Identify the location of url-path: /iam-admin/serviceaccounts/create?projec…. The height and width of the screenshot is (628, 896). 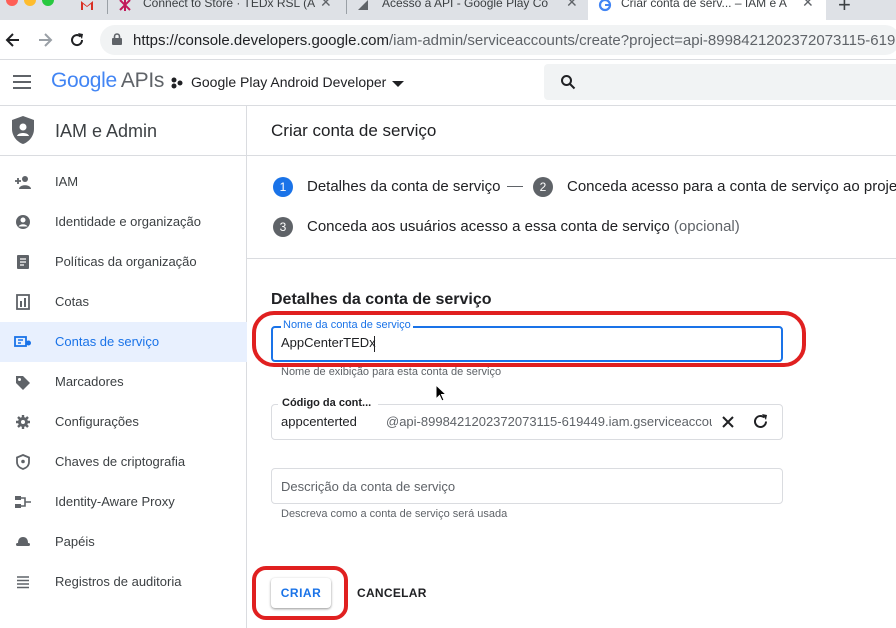
(642, 40).